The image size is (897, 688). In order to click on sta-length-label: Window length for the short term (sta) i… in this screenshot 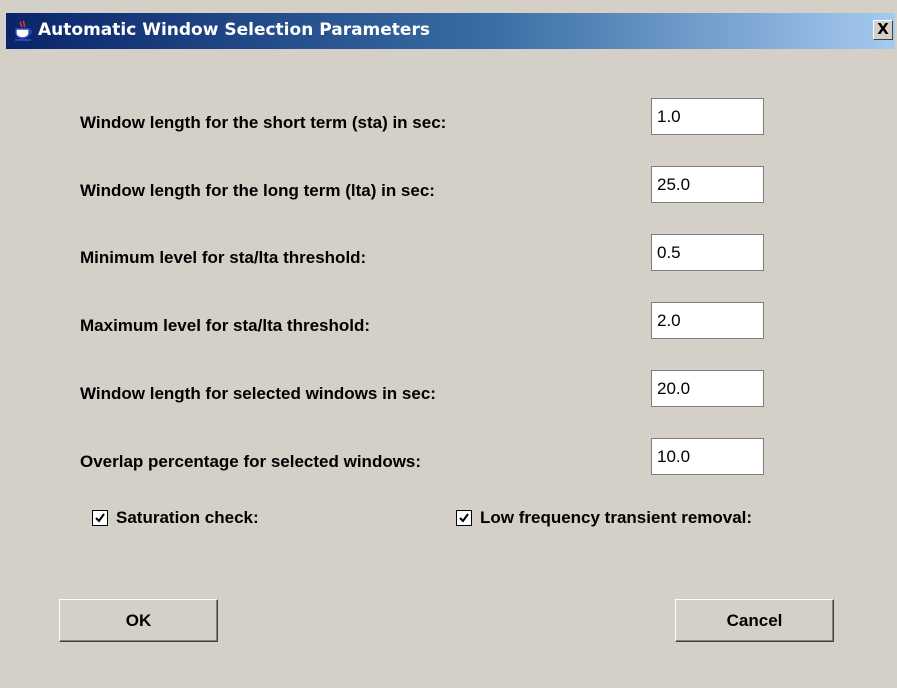, I will do `click(263, 122)`.